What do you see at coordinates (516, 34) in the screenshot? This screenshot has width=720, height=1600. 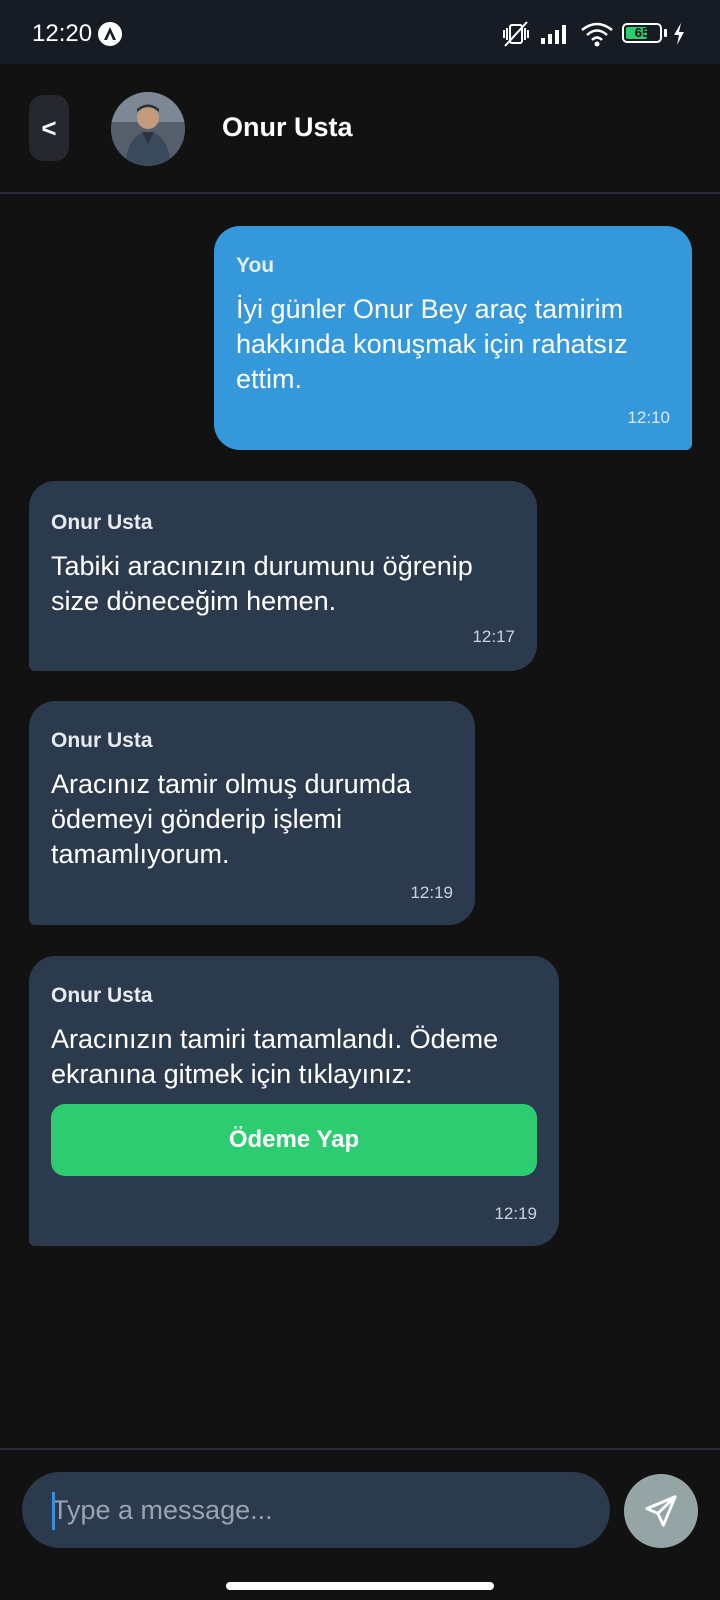 I see `vibrate-off-icon` at bounding box center [516, 34].